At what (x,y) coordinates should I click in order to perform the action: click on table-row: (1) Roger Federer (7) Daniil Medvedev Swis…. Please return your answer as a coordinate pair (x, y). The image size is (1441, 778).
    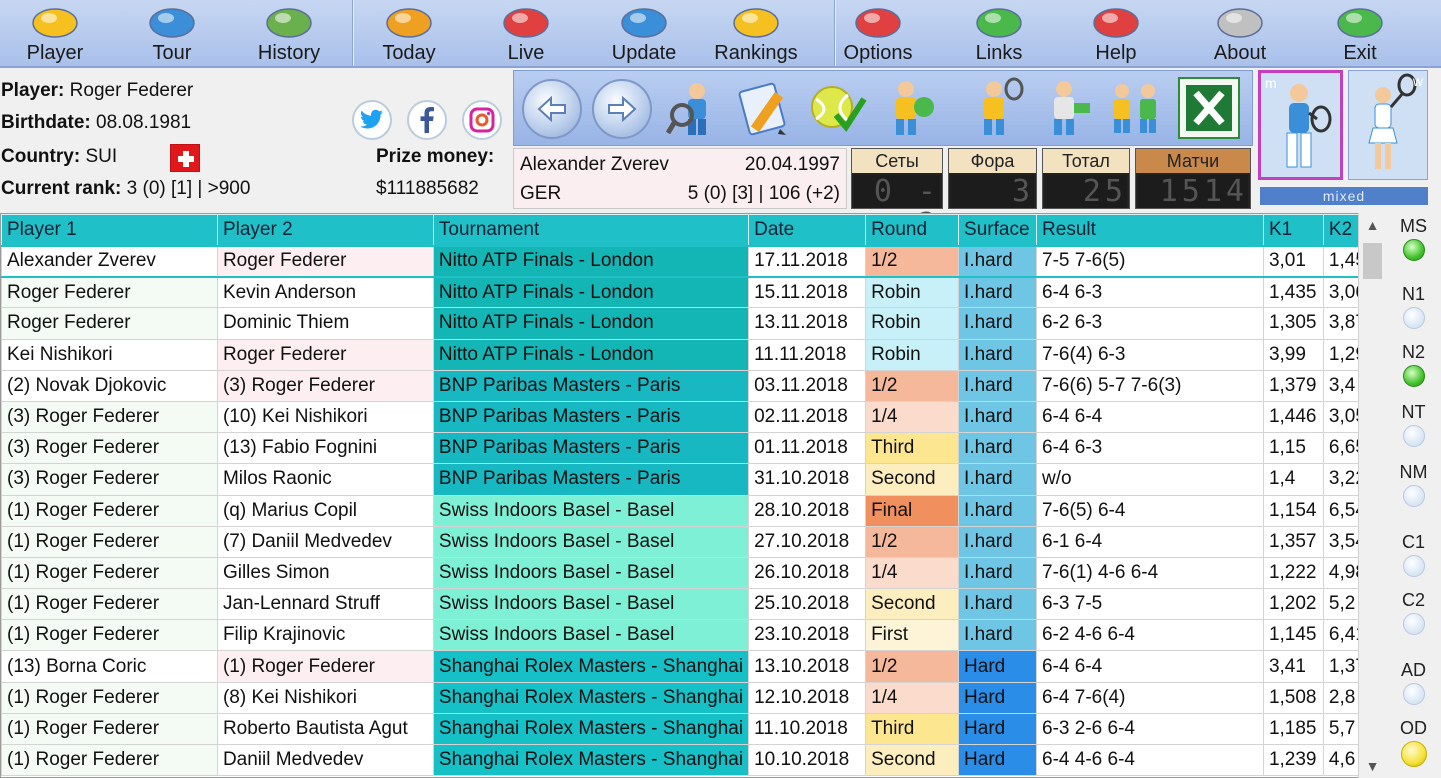
    Looking at the image, I should click on (692, 541).